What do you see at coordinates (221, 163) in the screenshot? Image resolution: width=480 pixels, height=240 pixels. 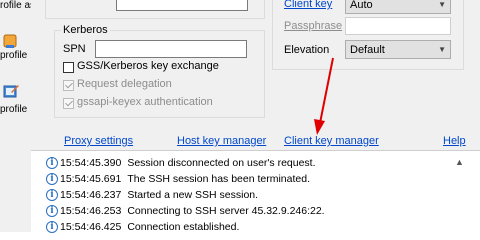 I see `log-message: Session disconnected on user's request.` at bounding box center [221, 163].